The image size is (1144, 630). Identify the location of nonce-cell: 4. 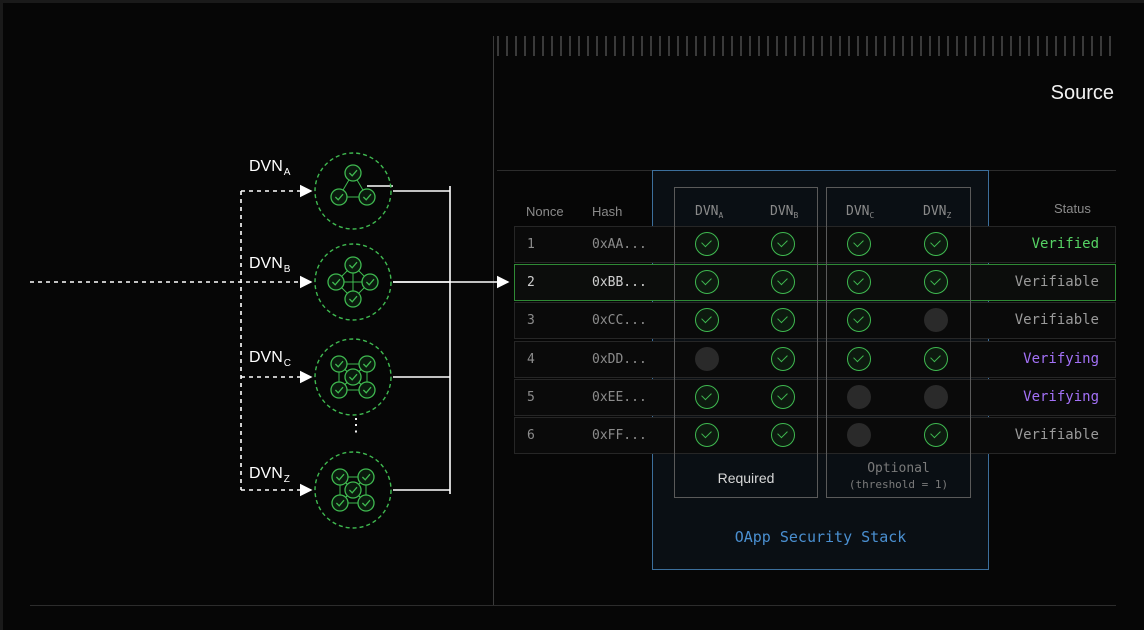
(531, 359).